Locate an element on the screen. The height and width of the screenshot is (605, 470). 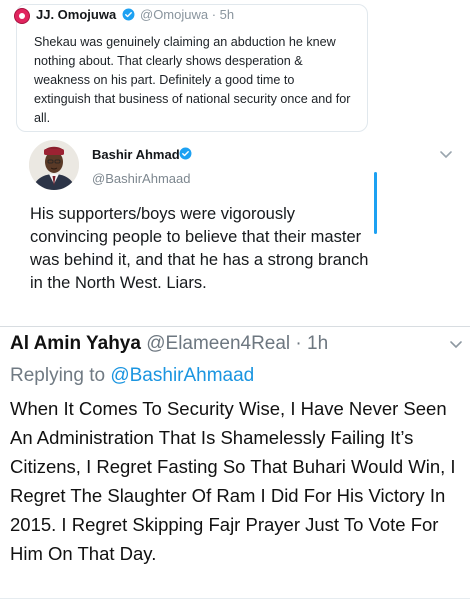
reply-handle-time: @Elameen4Real · 1h is located at coordinates (237, 343).